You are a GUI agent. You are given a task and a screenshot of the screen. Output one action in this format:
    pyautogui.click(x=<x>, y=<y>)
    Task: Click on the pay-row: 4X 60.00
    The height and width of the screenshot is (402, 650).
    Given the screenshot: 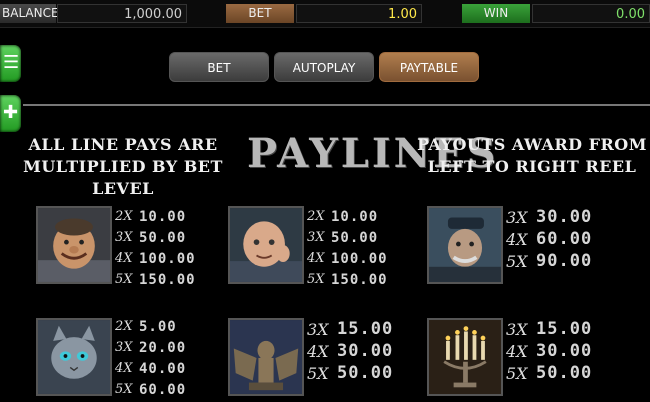 What is the action you would take?
    pyautogui.click(x=549, y=239)
    